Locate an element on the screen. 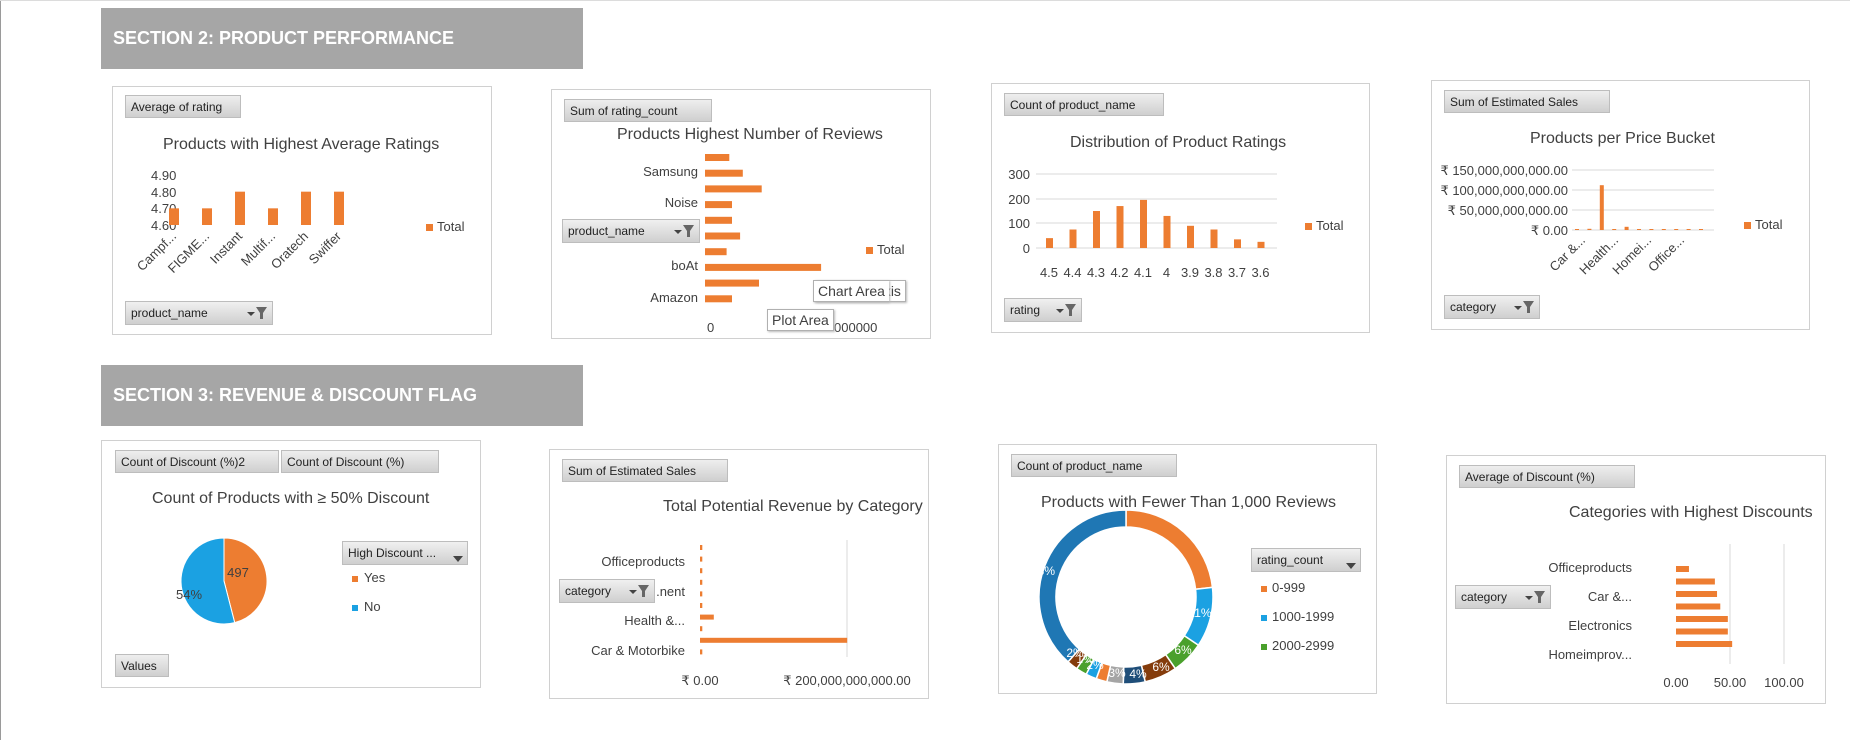 The height and width of the screenshot is (740, 1850). data-label-yes: 497 is located at coordinates (238, 572).